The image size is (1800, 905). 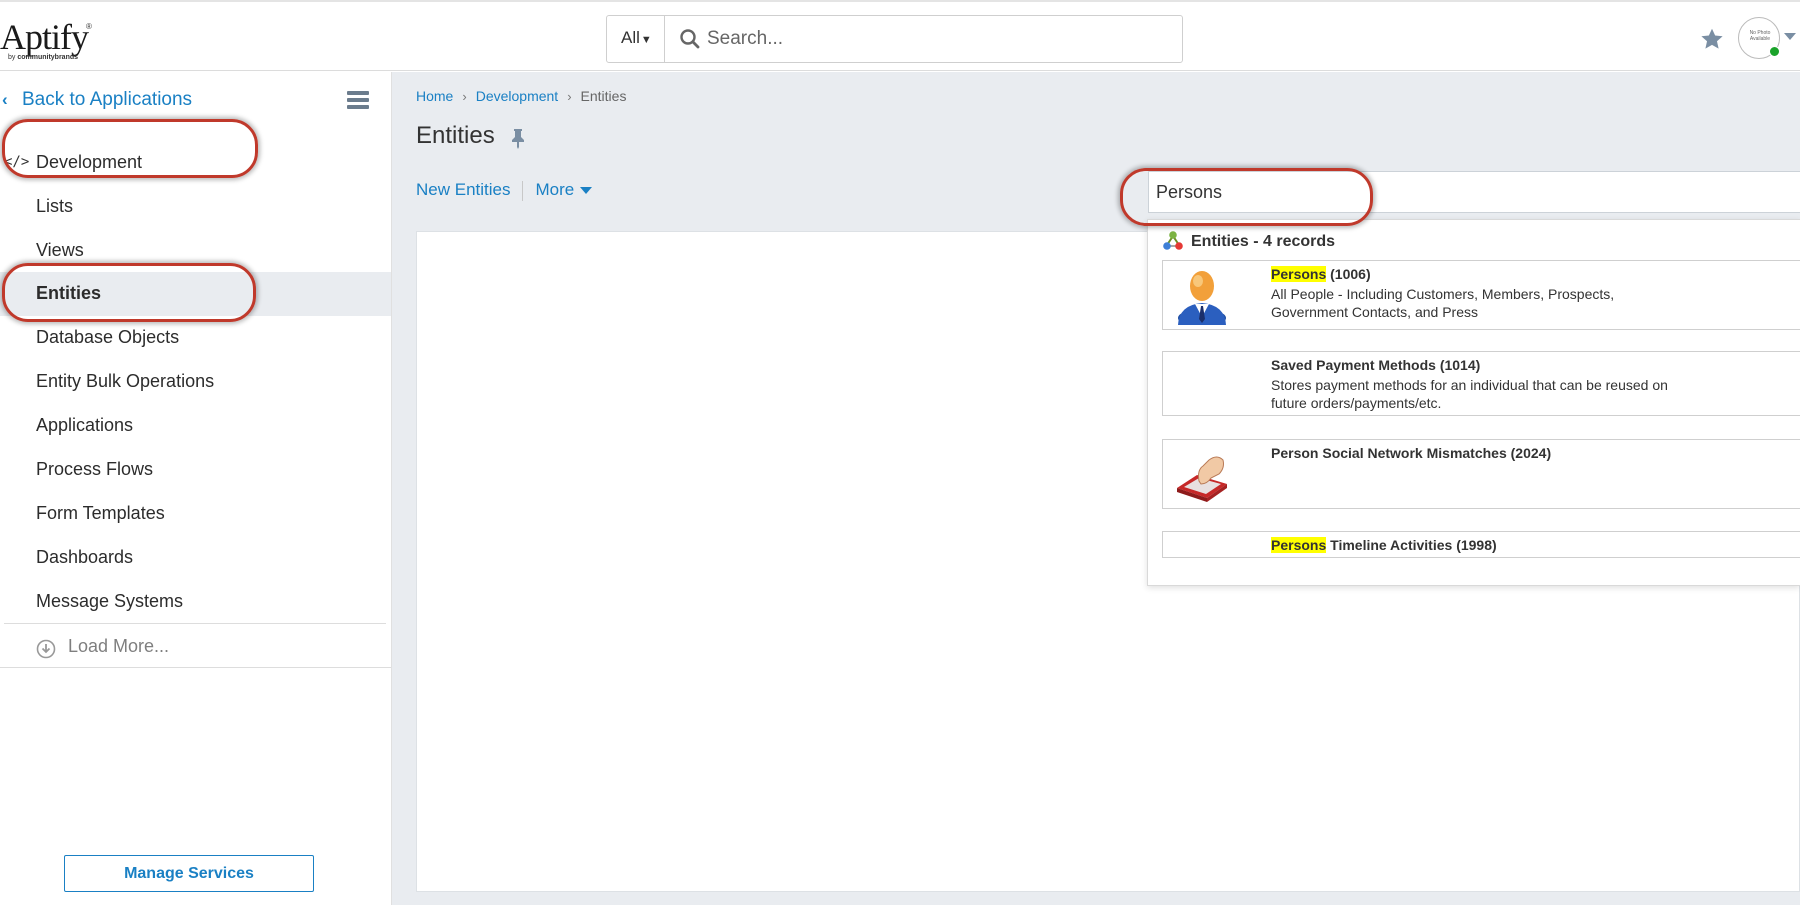 I want to click on entities-toolbar: New Entities More, so click(x=504, y=190).